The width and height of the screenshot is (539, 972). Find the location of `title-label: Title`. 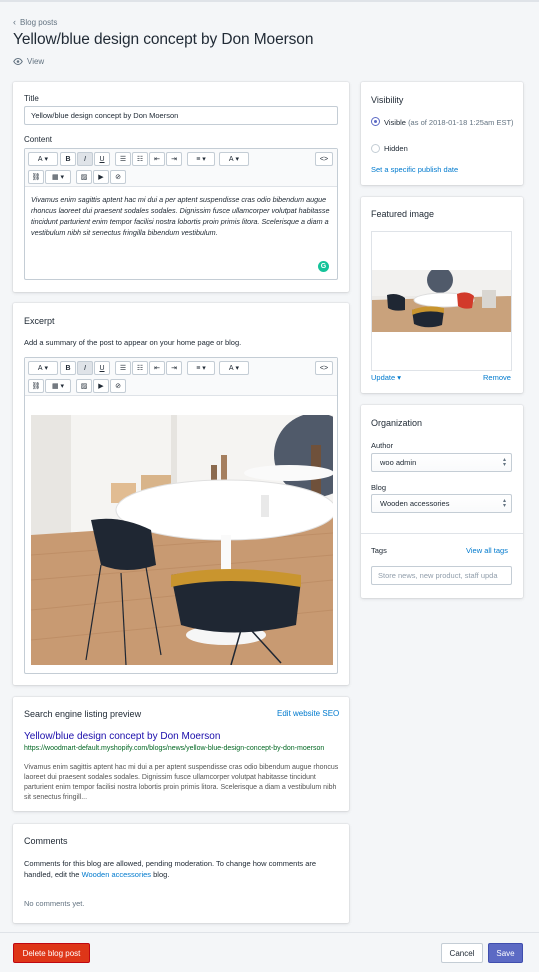

title-label: Title is located at coordinates (31, 98).